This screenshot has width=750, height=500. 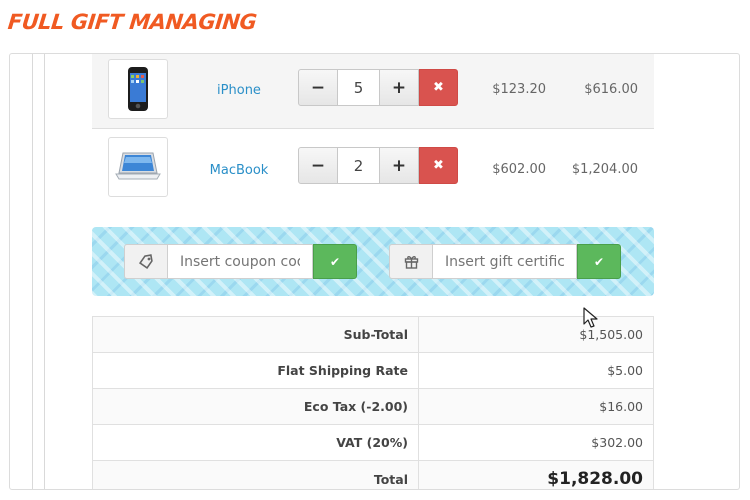 I want to click on grand-total-row: Total $1,828.00, so click(x=373, y=474).